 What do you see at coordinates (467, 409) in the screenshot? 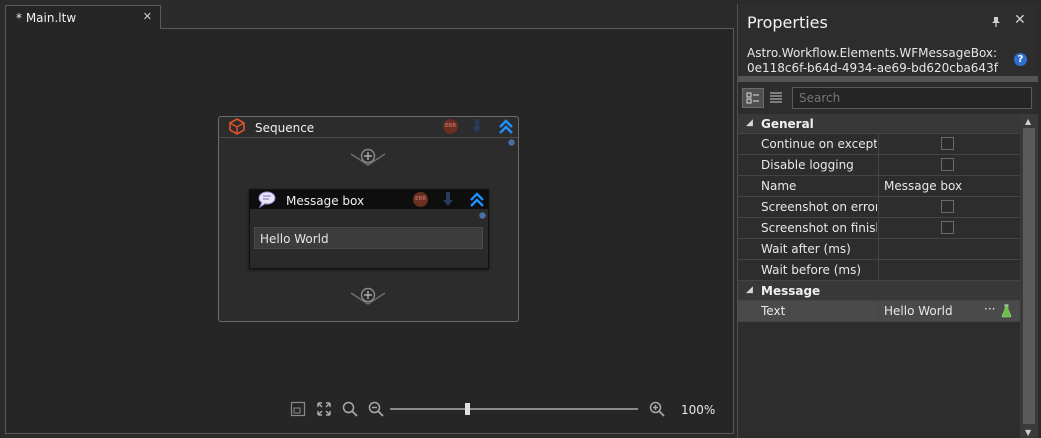
I see `zoom-slider-thumb` at bounding box center [467, 409].